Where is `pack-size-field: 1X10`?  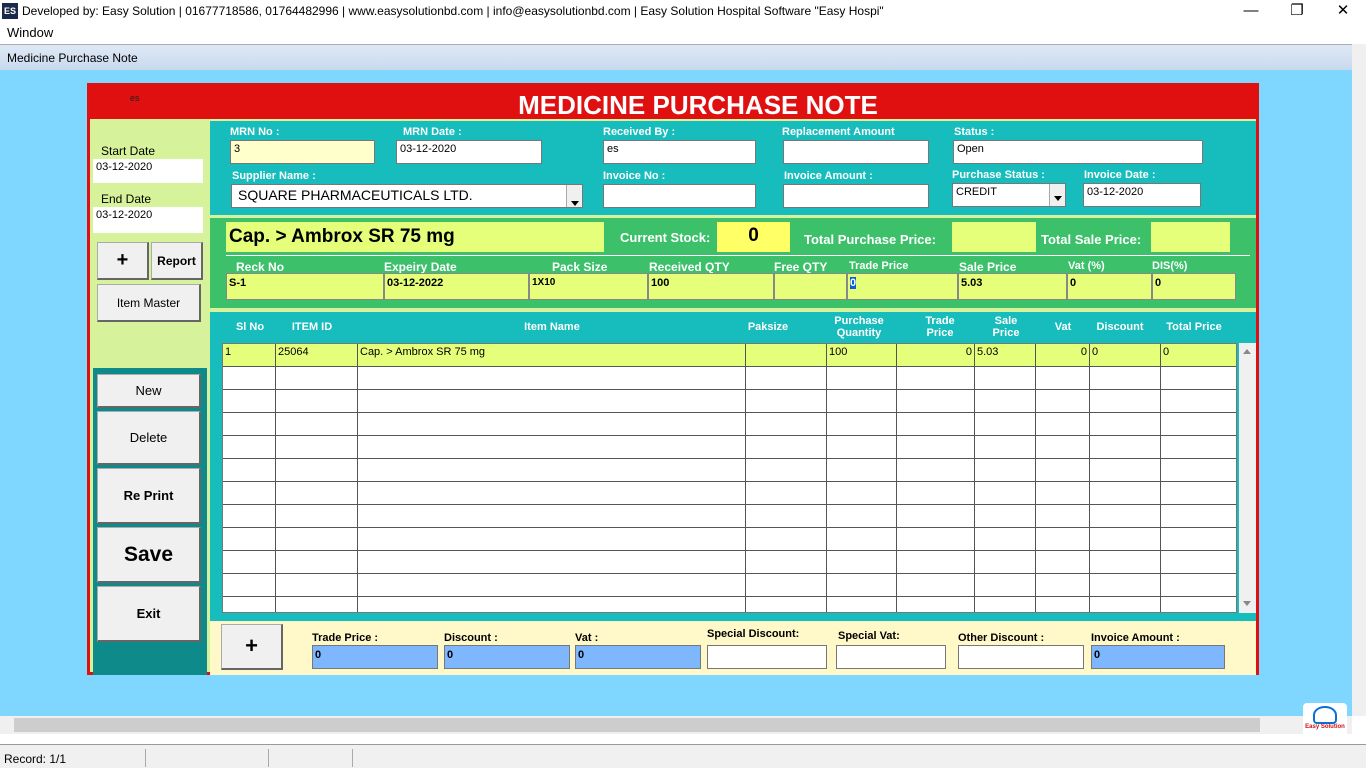
pack-size-field: 1X10 is located at coordinates (588, 286).